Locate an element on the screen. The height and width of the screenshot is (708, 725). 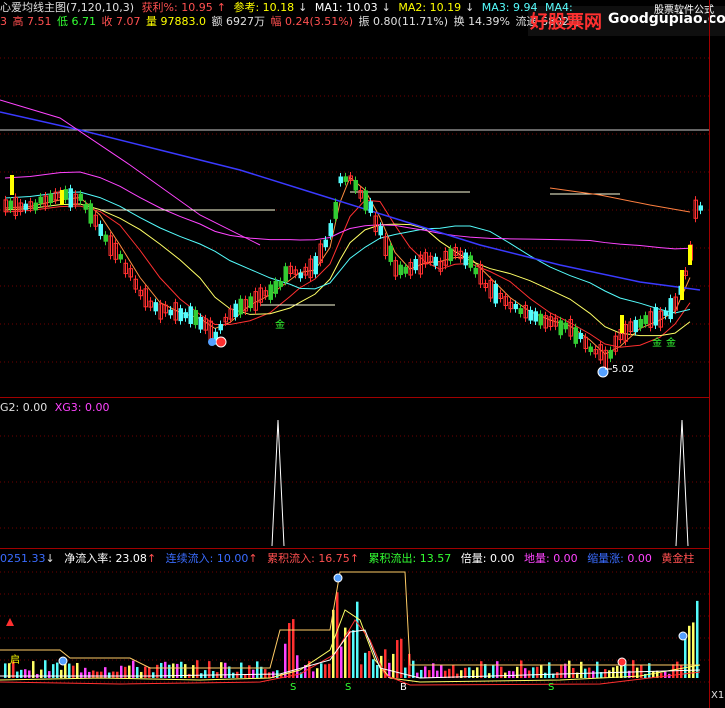
signal-dot is located at coordinates (212, 342).